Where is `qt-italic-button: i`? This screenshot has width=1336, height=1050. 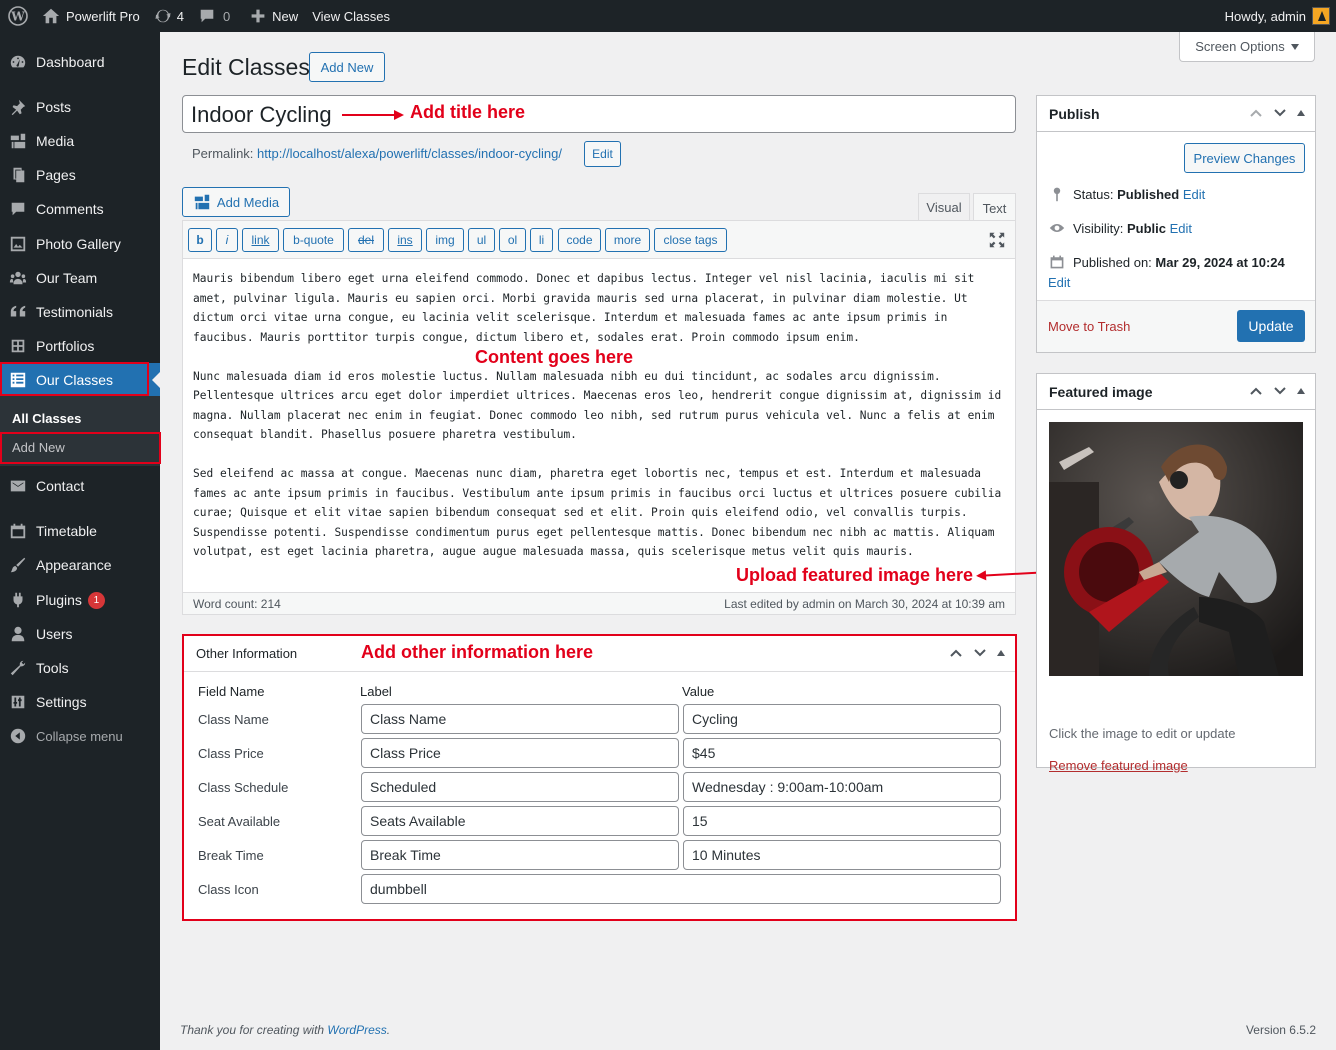
qt-italic-button: i is located at coordinates (227, 240).